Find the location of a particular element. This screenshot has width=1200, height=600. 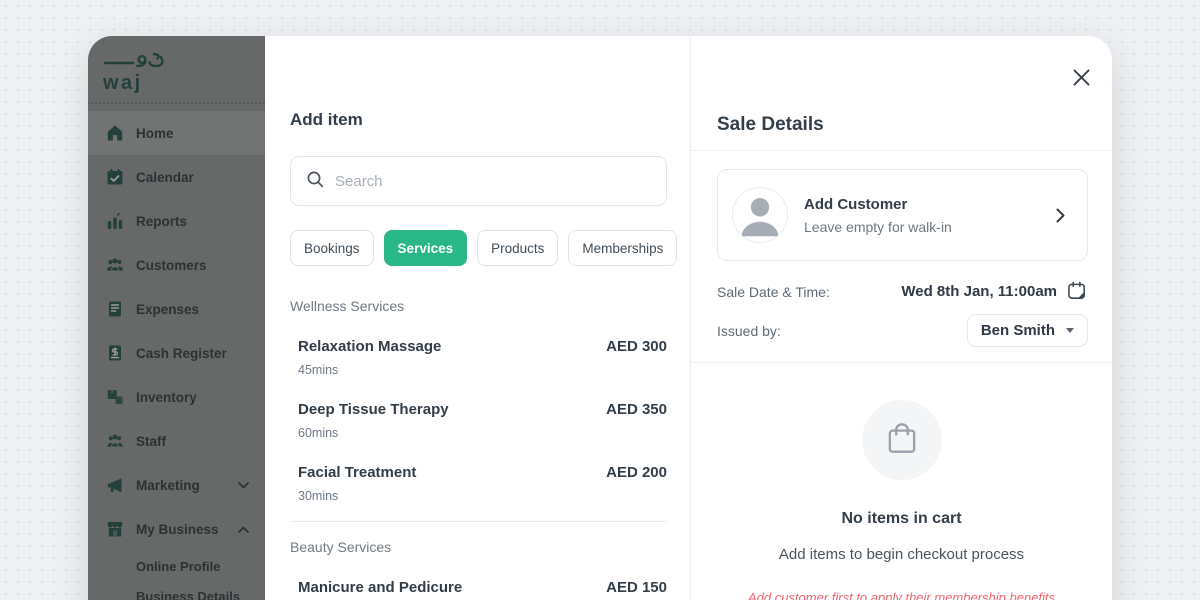

waj-logo: waj is located at coordinates (137, 72).